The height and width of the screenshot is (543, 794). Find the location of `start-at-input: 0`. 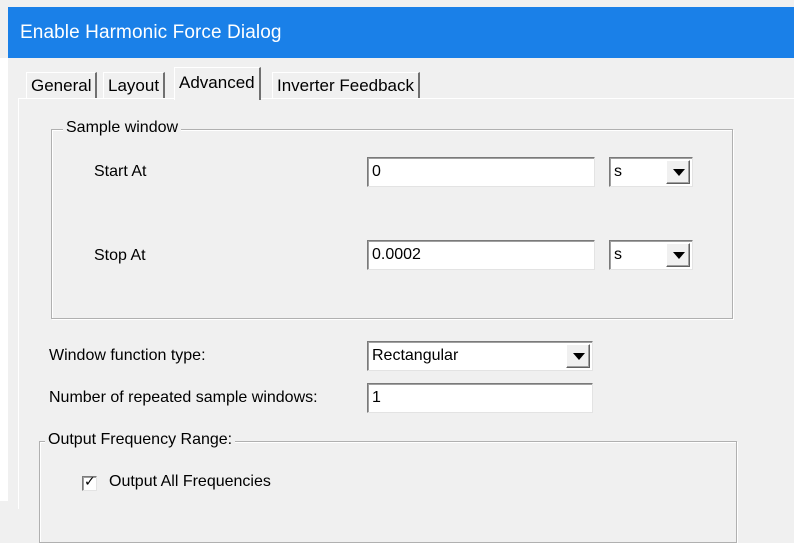

start-at-input: 0 is located at coordinates (481, 172).